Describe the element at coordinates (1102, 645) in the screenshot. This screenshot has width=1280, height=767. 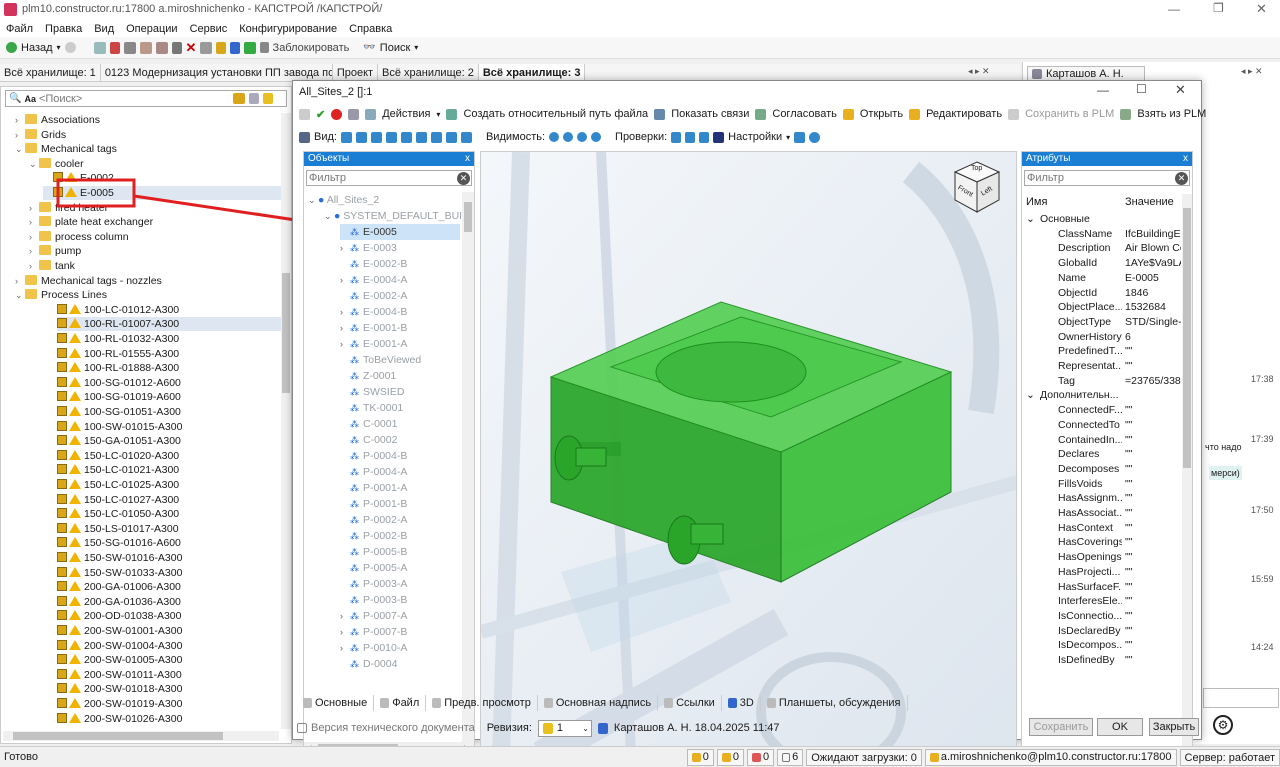
I see `attr-row: IsDecompos... ""` at that location.